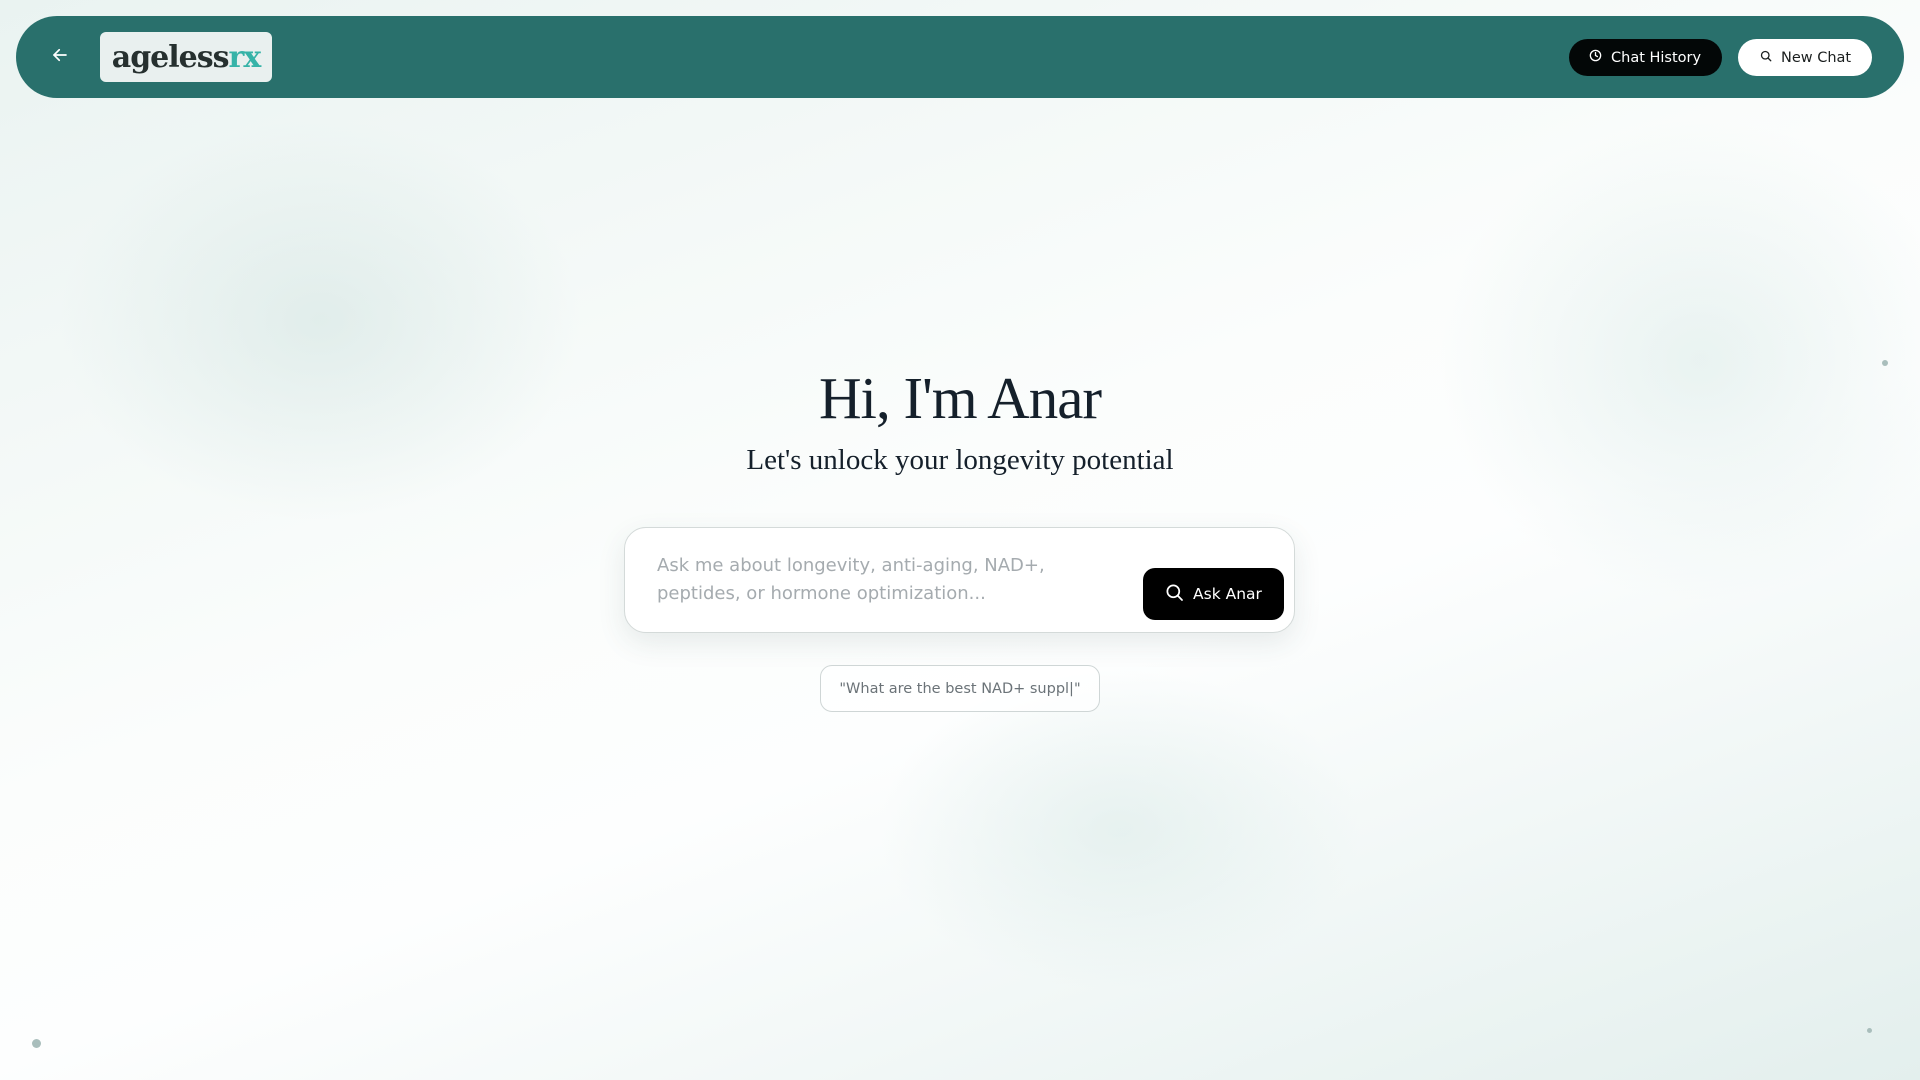 The height and width of the screenshot is (1080, 1920). Describe the element at coordinates (1227, 594) in the screenshot. I see `ask-anar-label: Ask Anar` at that location.